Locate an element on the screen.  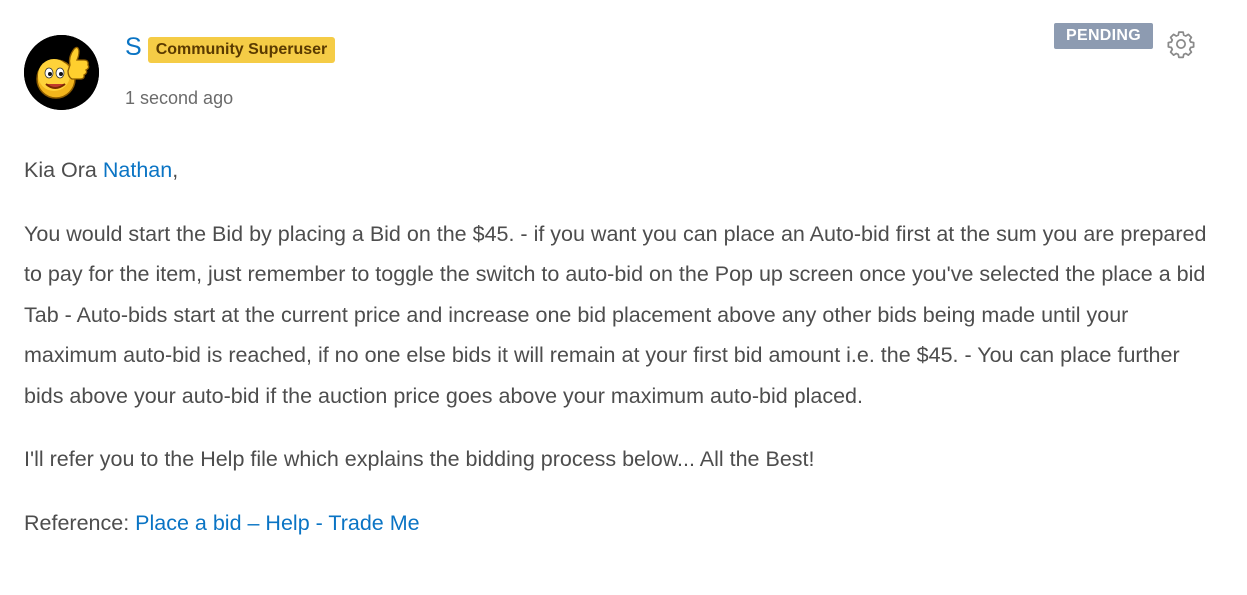
greeting-suffix: , is located at coordinates (175, 170).